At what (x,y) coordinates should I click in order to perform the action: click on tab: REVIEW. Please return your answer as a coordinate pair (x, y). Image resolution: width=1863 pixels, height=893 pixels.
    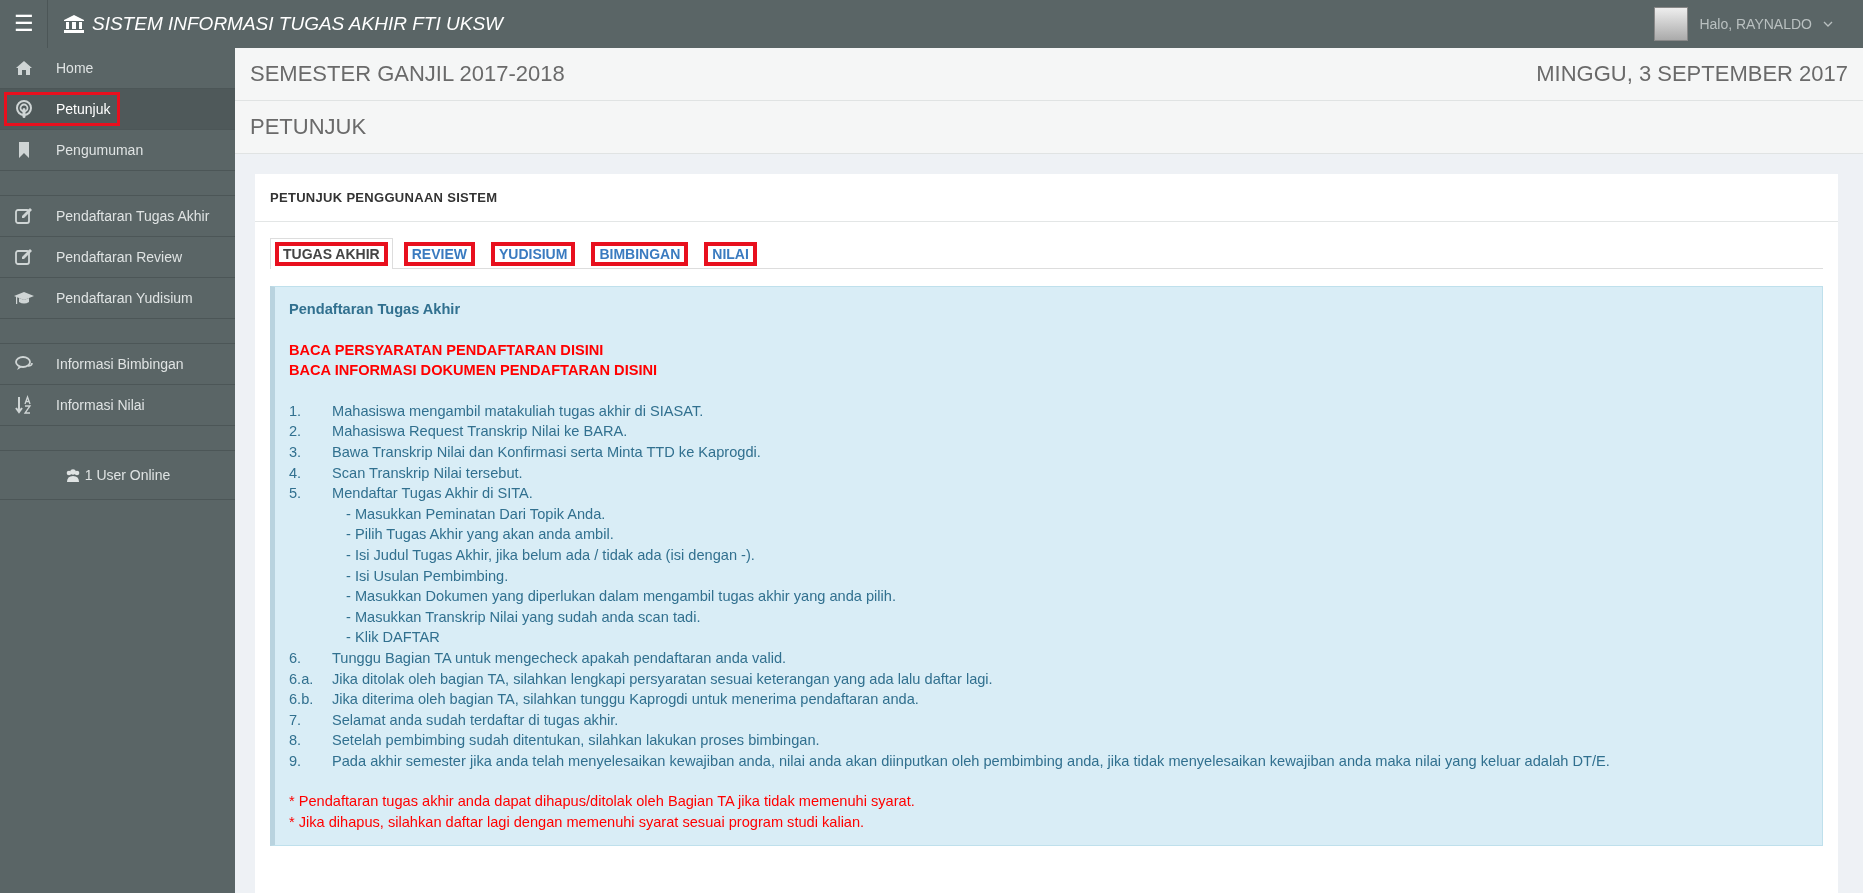
    Looking at the image, I should click on (439, 253).